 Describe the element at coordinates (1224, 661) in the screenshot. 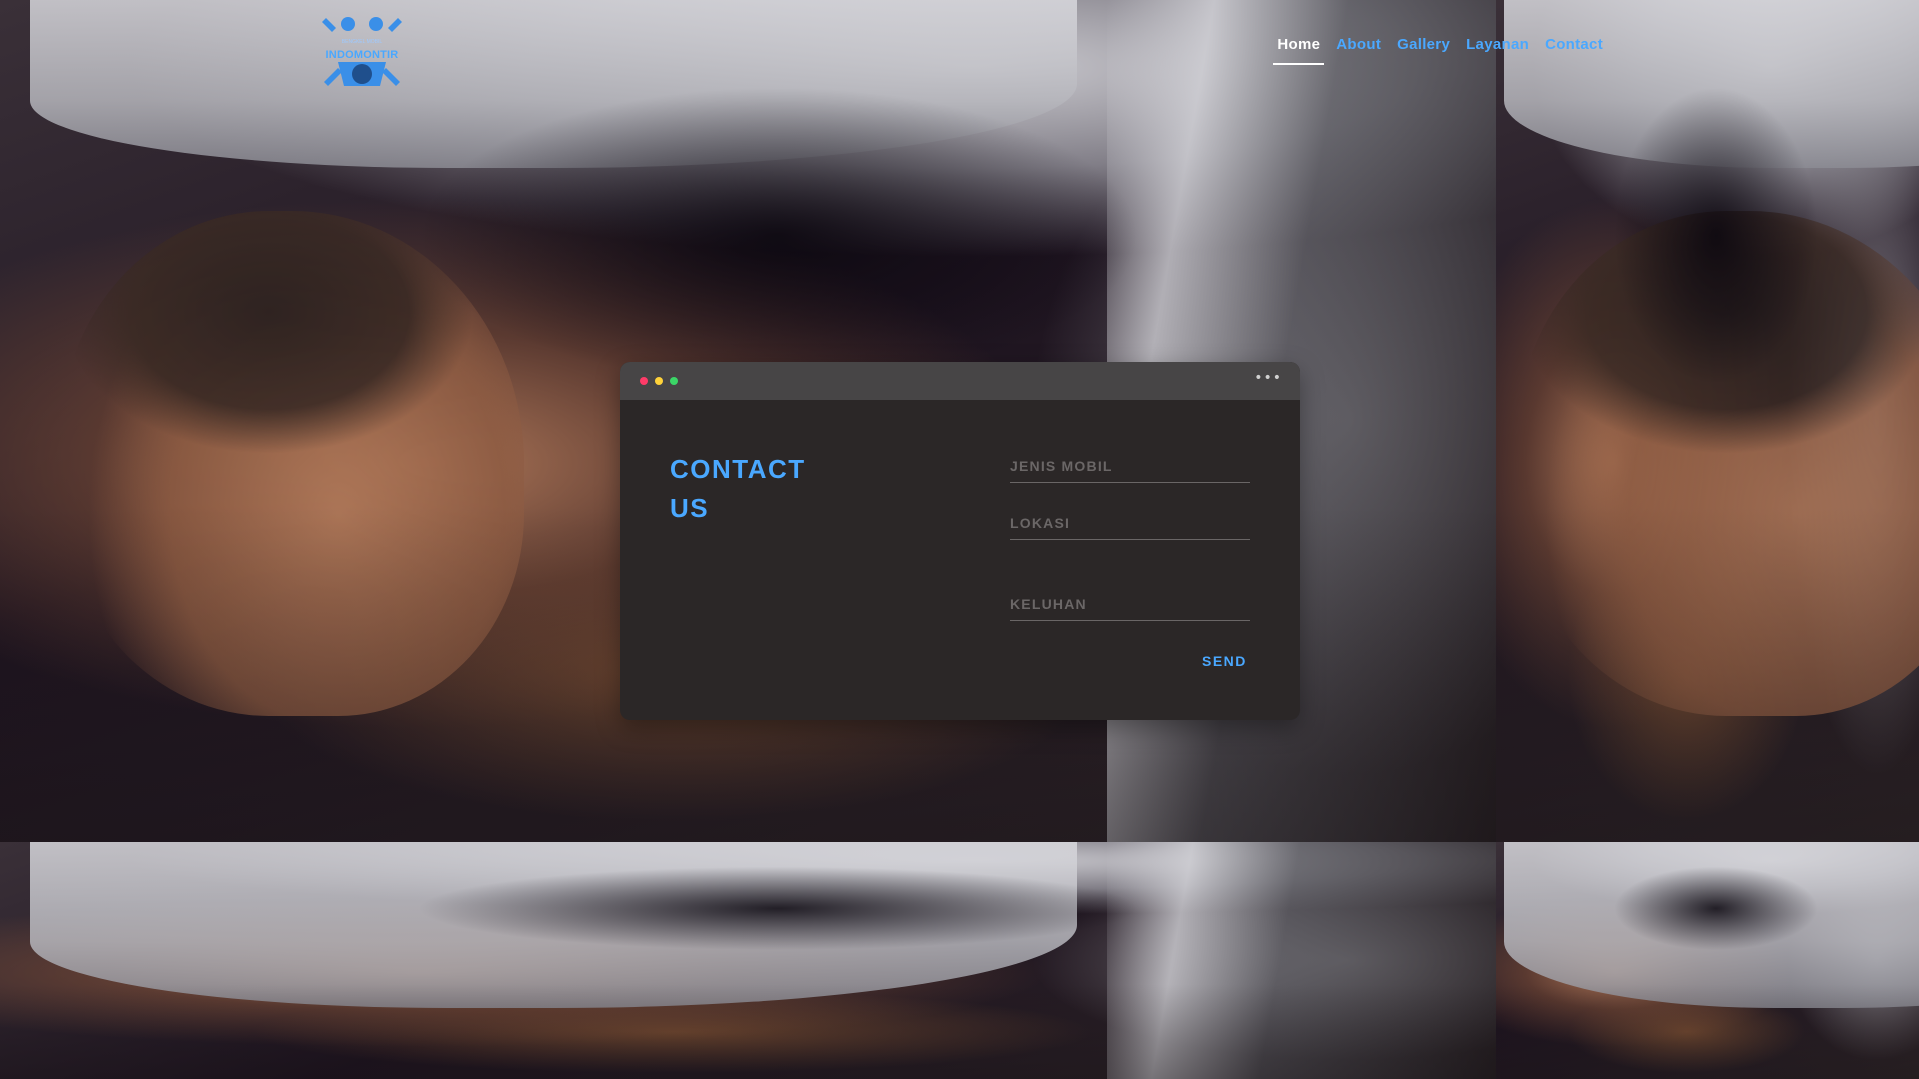

I see `send-button: SEND` at that location.